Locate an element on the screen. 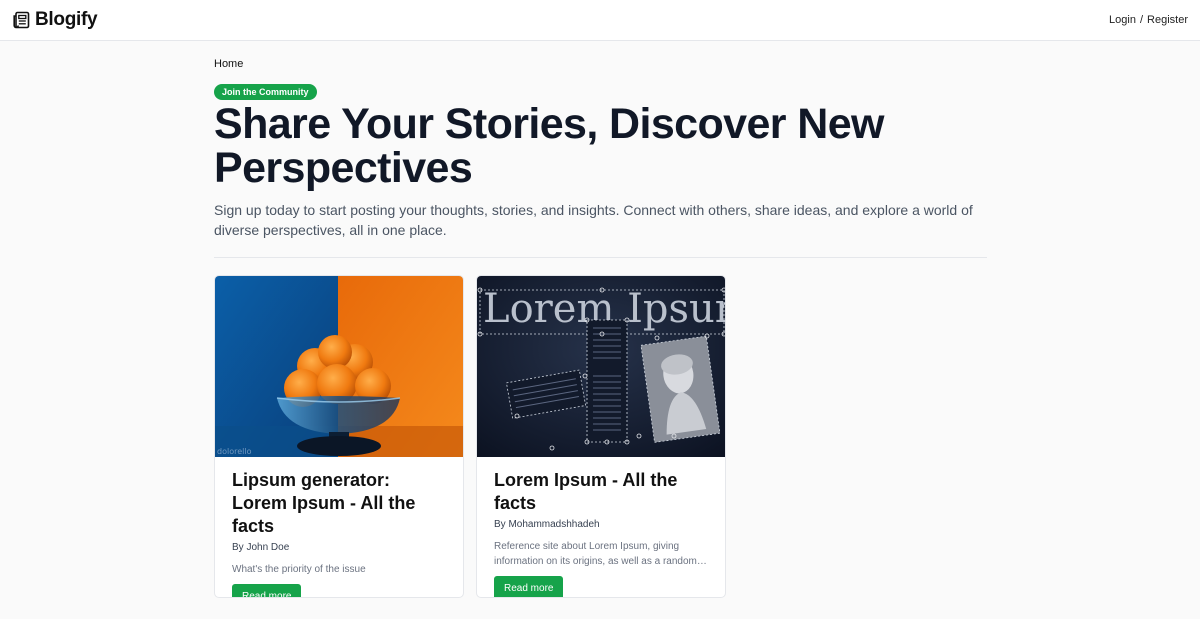 This screenshot has height=619, width=1200. post-author: By John Doe is located at coordinates (261, 547).